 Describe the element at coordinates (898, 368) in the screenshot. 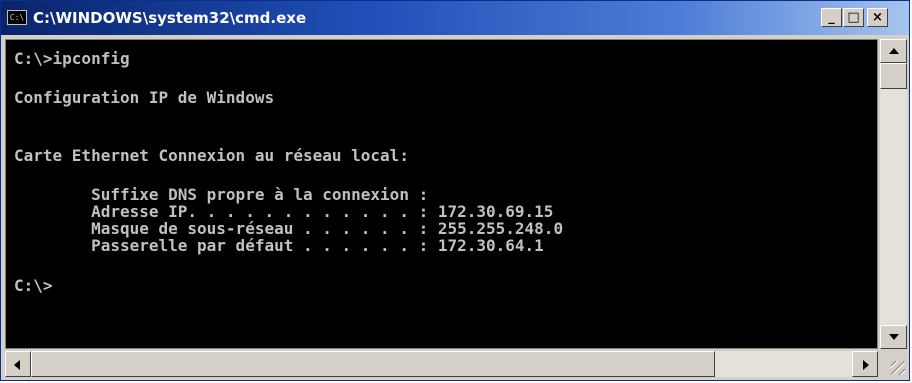

I see `resize-grip-icon` at that location.